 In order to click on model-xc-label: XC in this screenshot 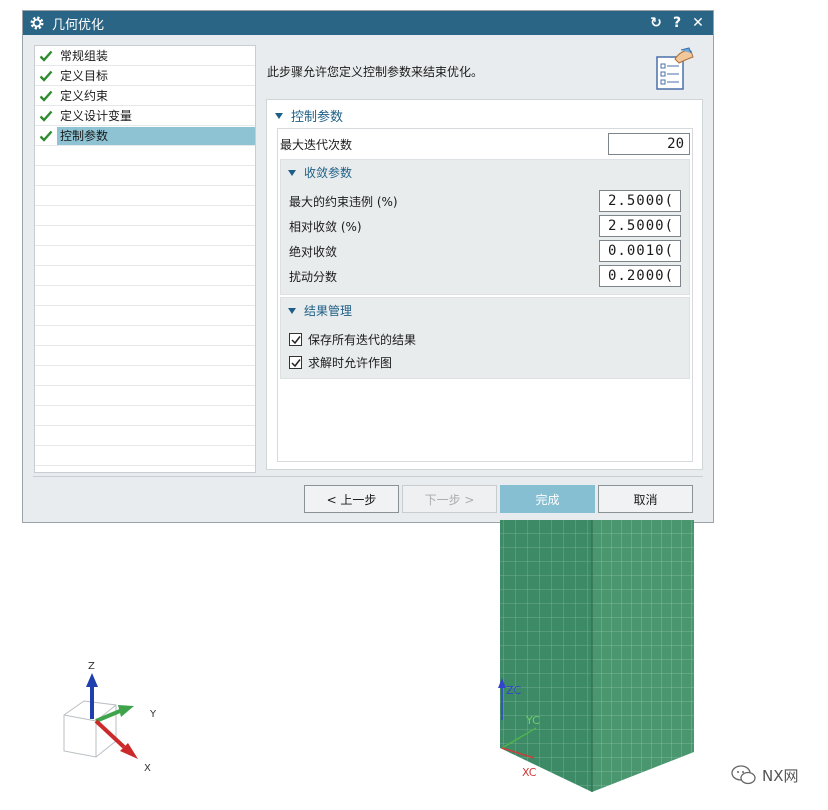, I will do `click(529, 772)`.